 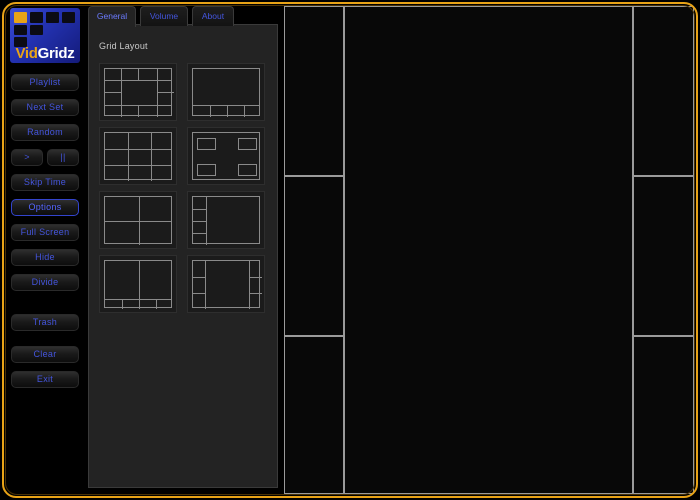 What do you see at coordinates (45, 322) in the screenshot?
I see `sidebar-button-trash: Trash` at bounding box center [45, 322].